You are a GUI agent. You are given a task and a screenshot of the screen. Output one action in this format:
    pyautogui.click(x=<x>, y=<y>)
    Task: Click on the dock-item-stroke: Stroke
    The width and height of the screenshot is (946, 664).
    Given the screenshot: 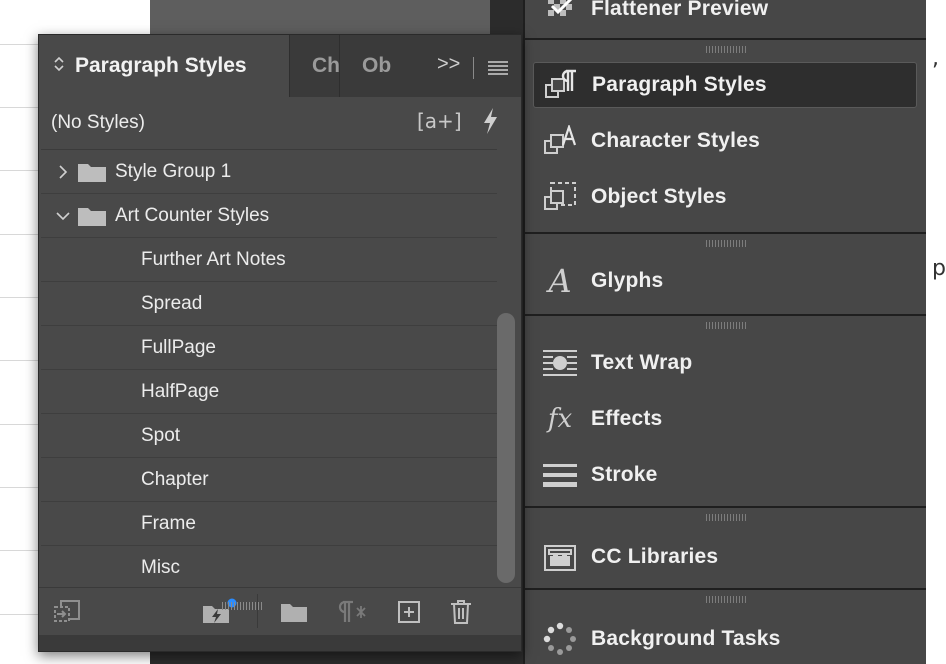 What is the action you would take?
    pyautogui.click(x=725, y=475)
    